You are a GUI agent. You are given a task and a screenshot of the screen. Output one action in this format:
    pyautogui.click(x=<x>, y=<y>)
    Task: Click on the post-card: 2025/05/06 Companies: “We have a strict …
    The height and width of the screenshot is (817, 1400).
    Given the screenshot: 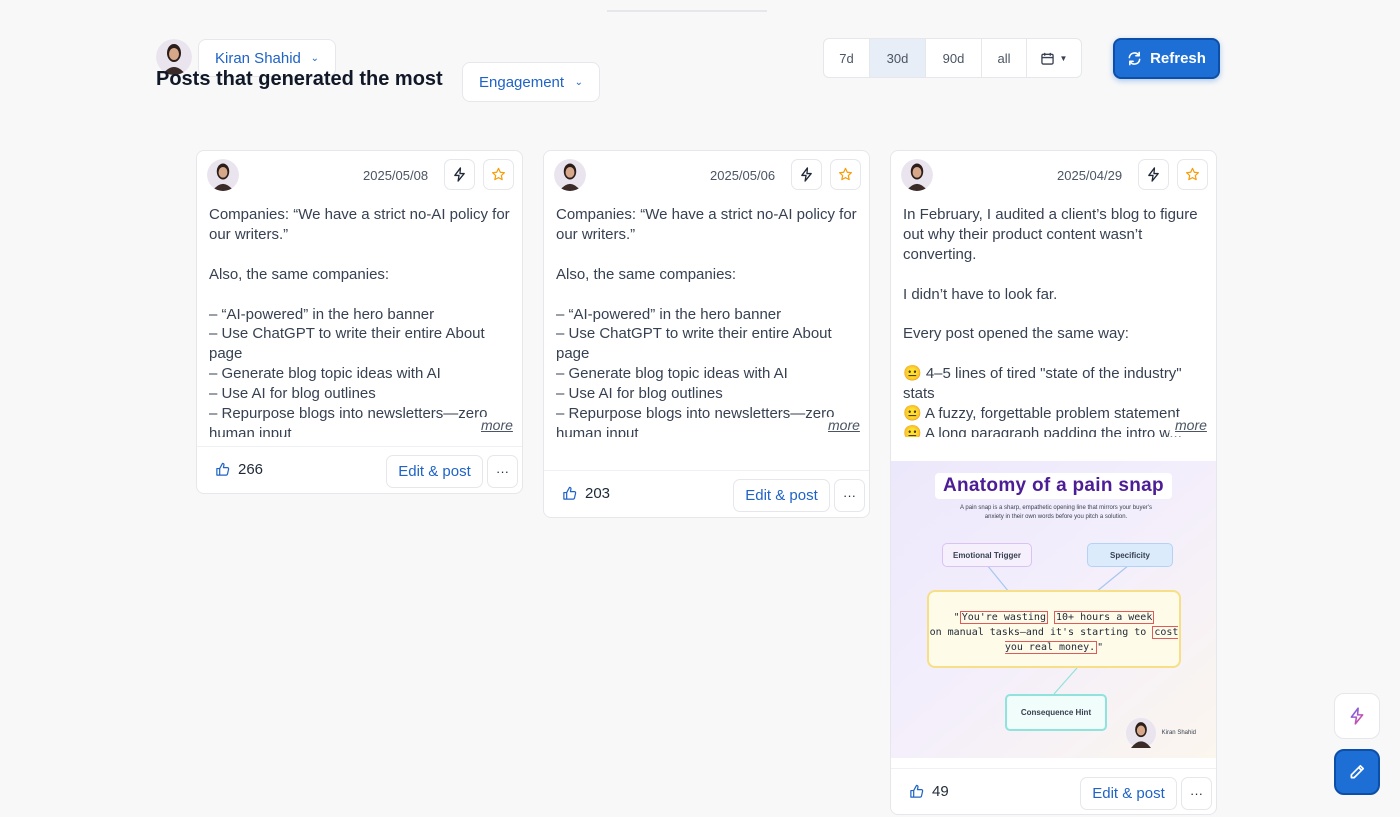 What is the action you would take?
    pyautogui.click(x=706, y=334)
    